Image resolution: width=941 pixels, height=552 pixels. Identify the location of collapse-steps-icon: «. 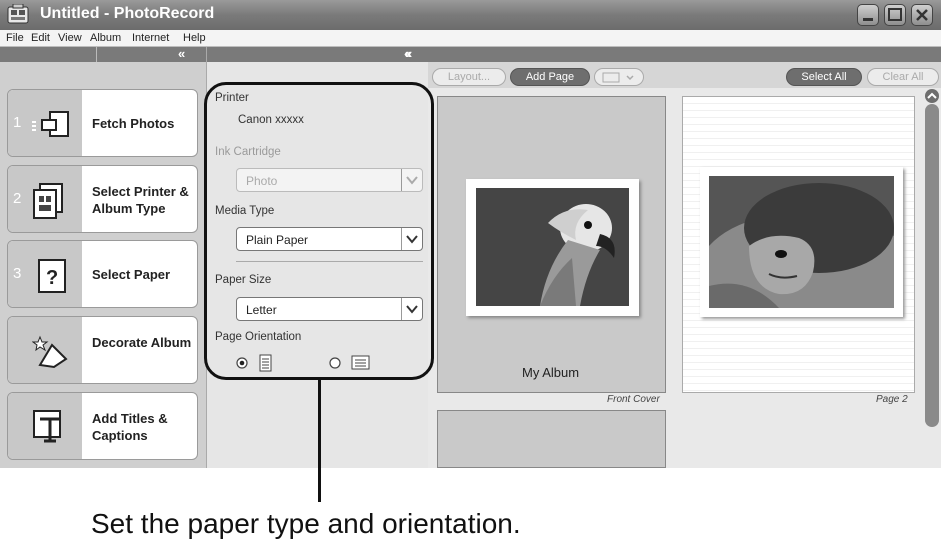
(181, 53).